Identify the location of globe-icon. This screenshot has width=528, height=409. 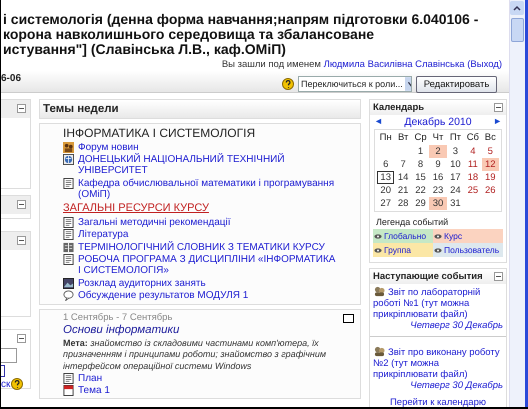
(68, 159).